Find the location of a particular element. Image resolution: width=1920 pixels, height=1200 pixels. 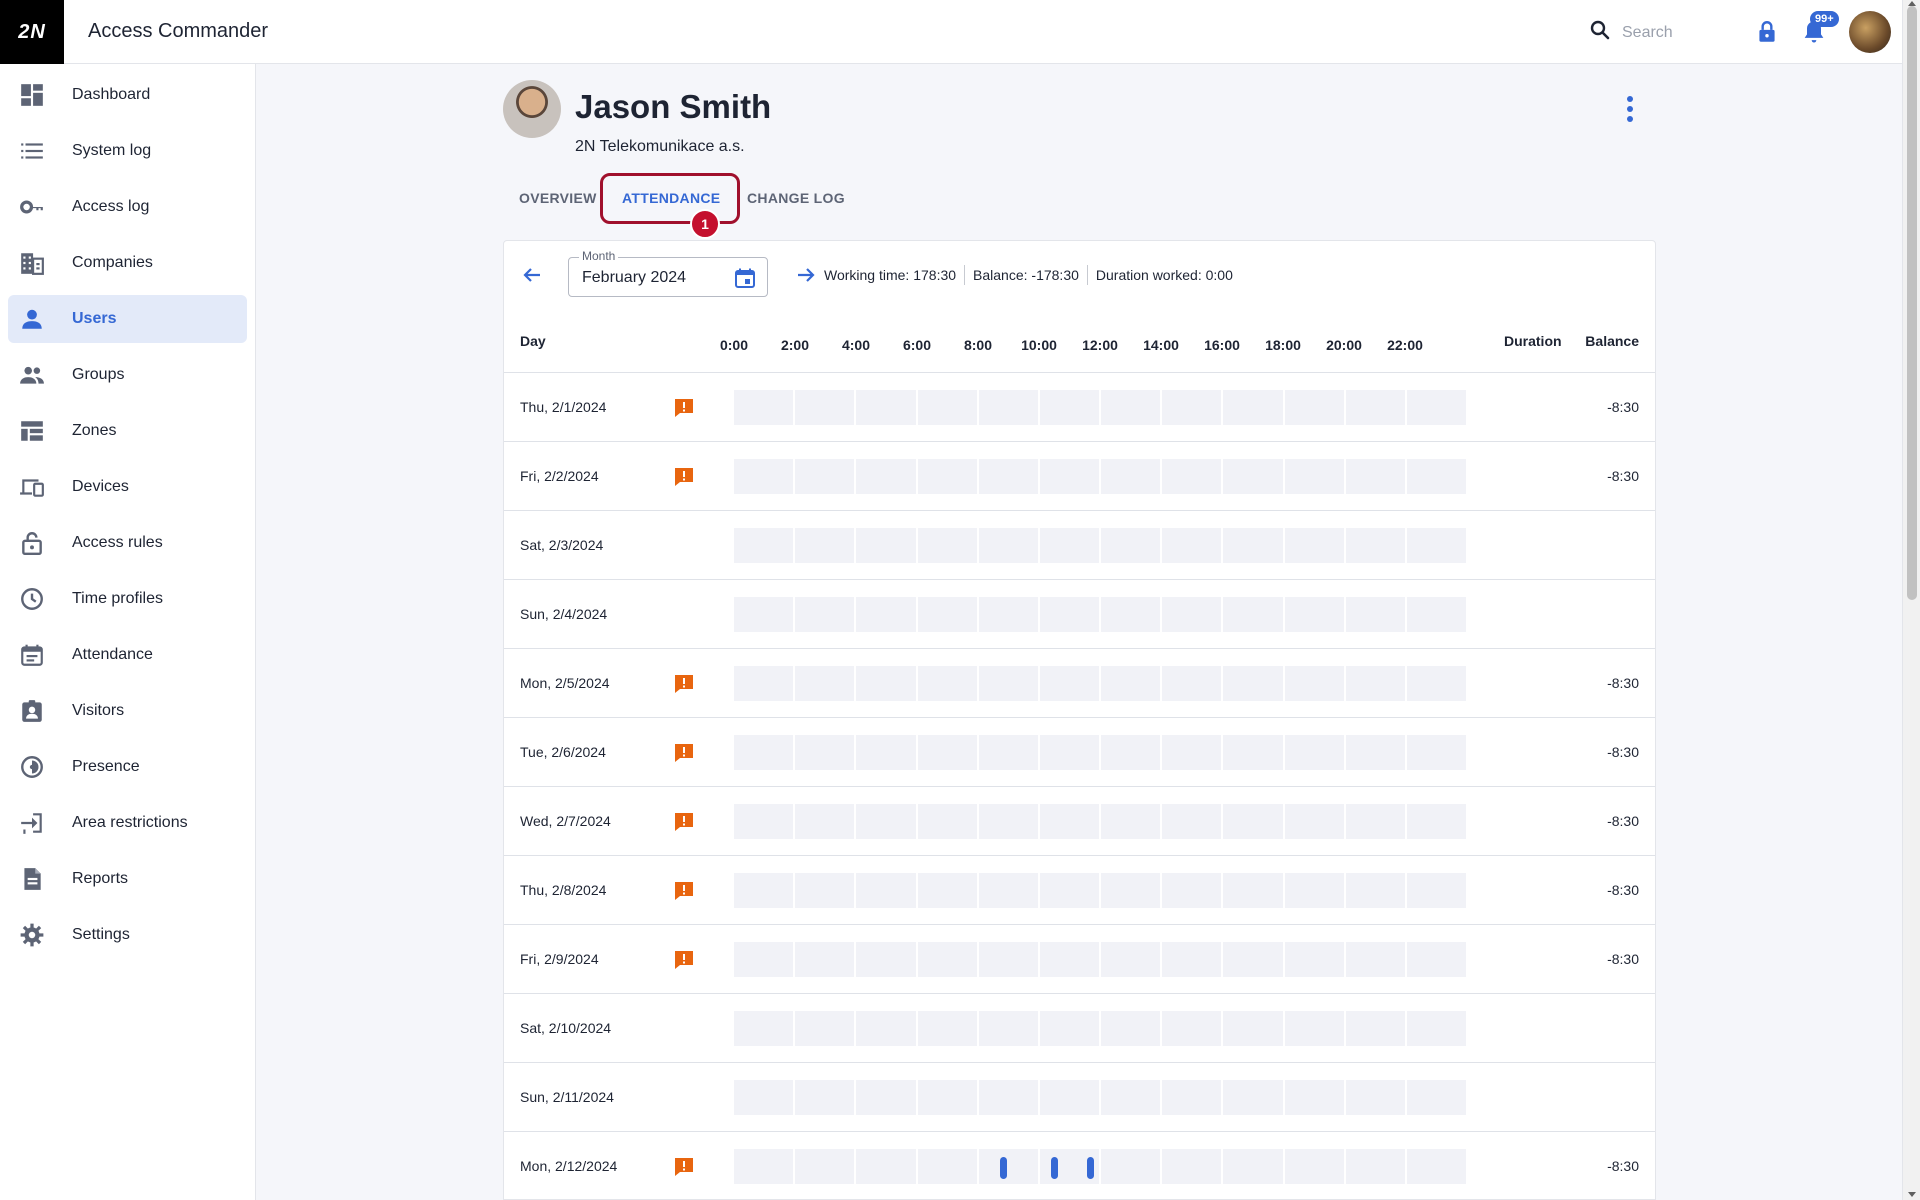

table-row: Sun, 2/4/2024 is located at coordinates (1079, 614).